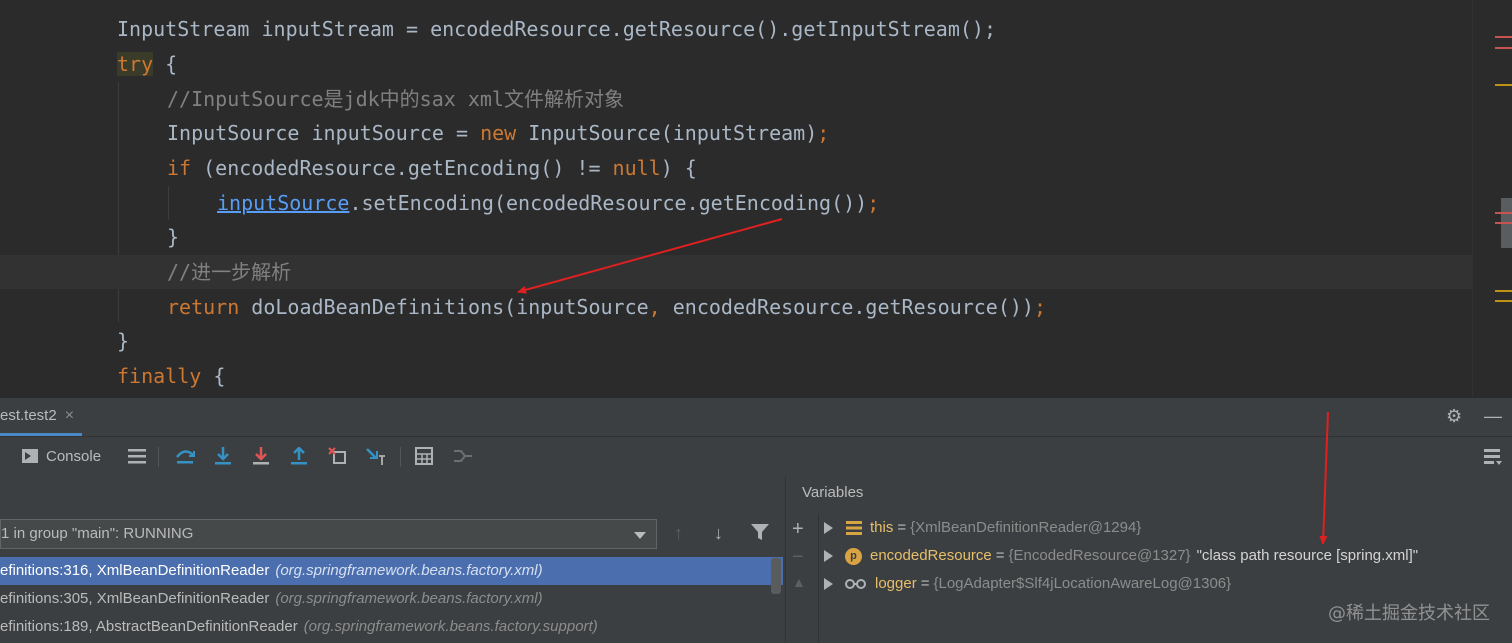  Describe the element at coordinates (640, 535) in the screenshot. I see `chevron-down-icon` at that location.